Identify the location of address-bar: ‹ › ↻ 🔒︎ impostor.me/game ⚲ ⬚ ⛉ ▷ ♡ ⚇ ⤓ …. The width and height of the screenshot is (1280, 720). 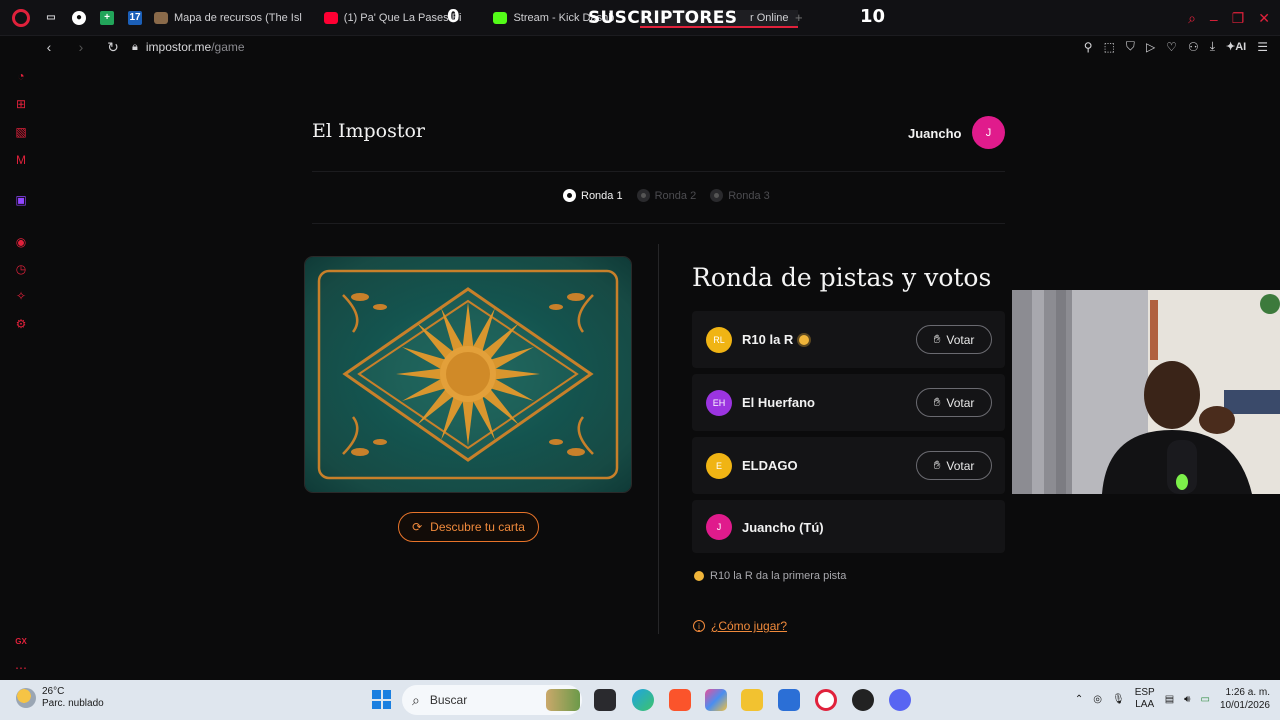
(640, 47).